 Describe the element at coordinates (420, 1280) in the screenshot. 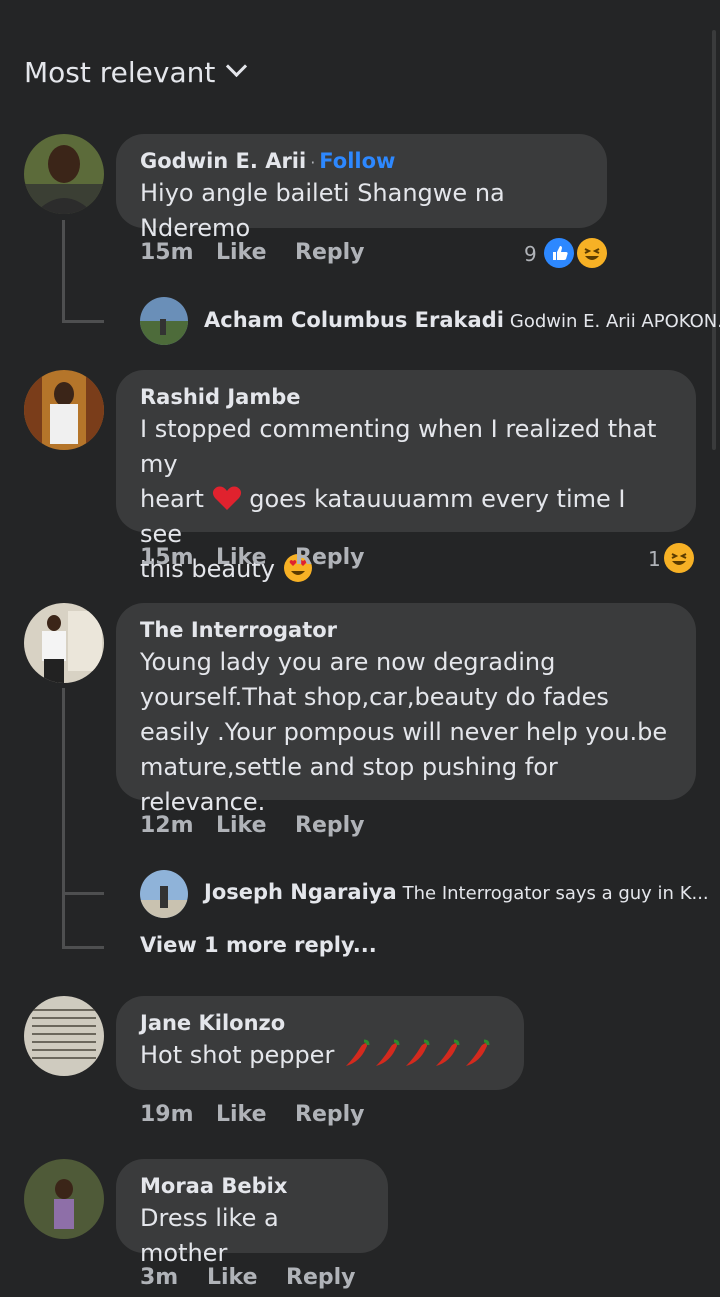

I see `comment-actions: 3m Like Reply` at that location.